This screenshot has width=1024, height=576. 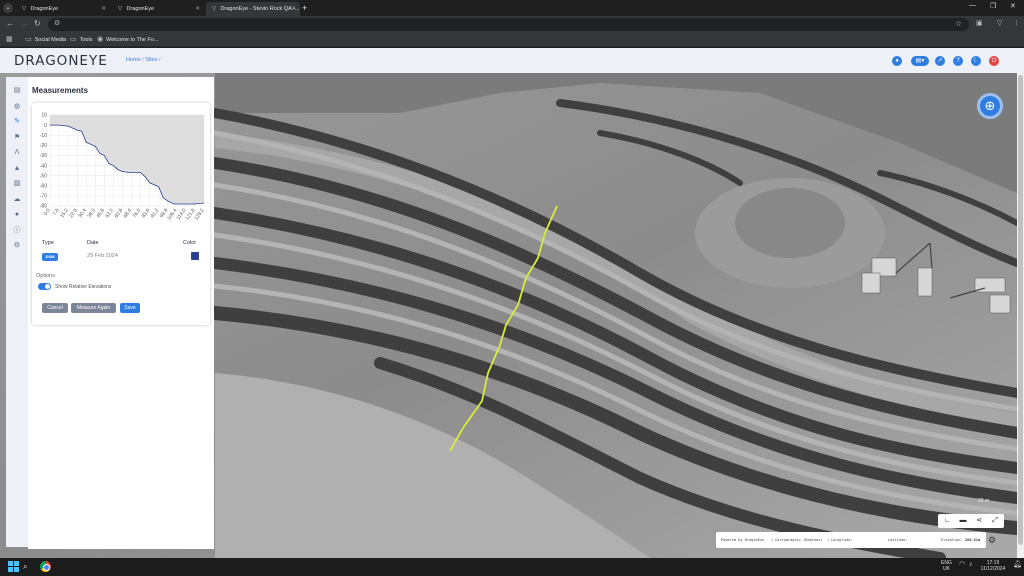 What do you see at coordinates (17, 169) in the screenshot?
I see `volume-icon: ▲` at bounding box center [17, 169].